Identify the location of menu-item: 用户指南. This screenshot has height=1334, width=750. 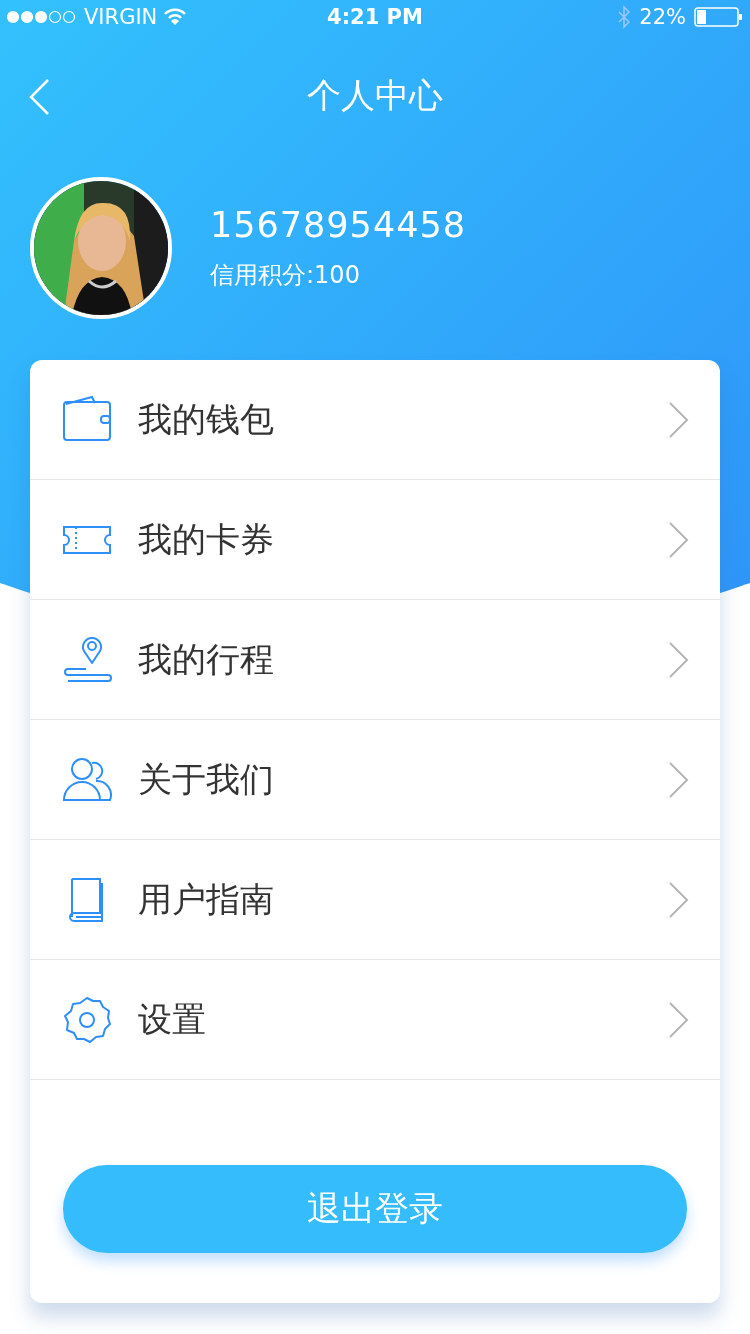
(375, 900).